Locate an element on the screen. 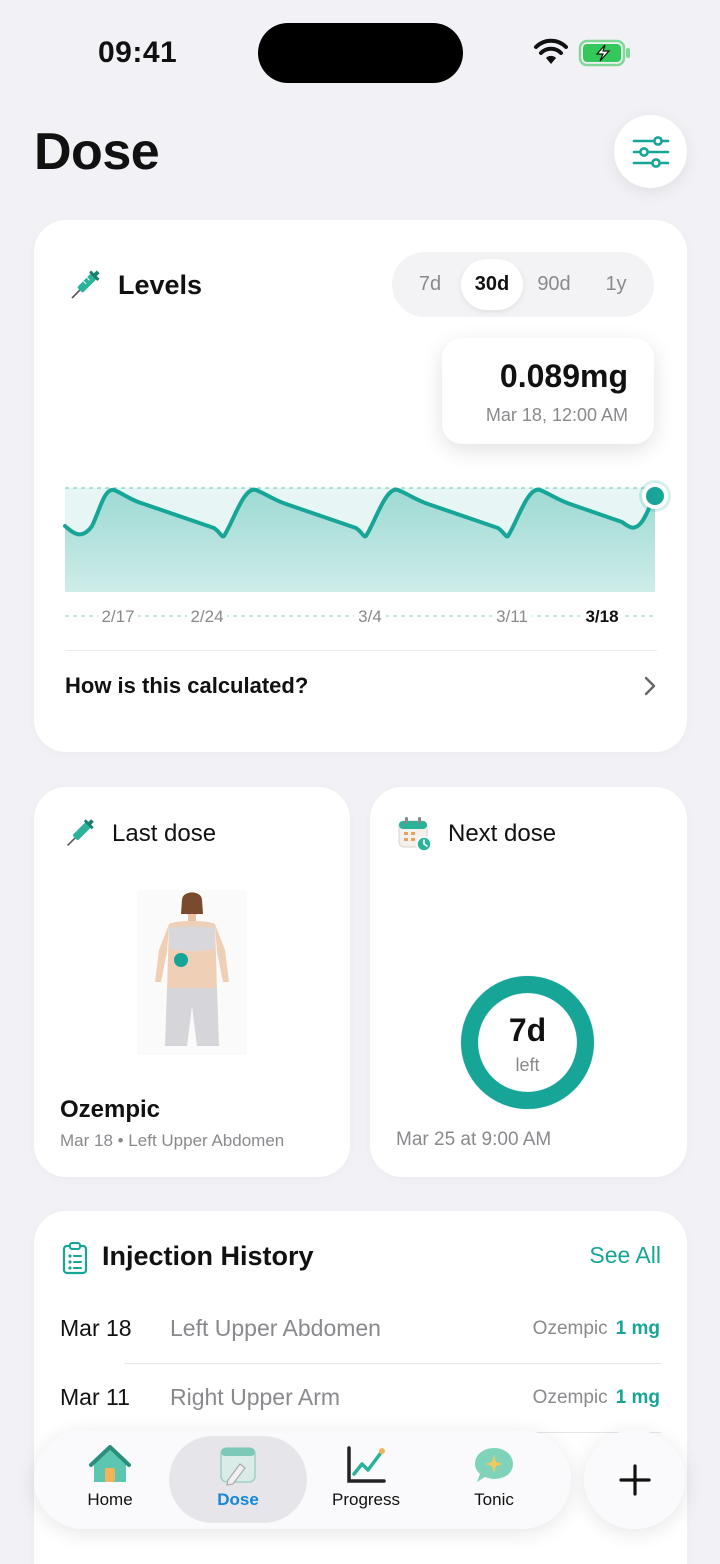 This screenshot has height=1564, width=720. body-diagram-image is located at coordinates (192, 972).